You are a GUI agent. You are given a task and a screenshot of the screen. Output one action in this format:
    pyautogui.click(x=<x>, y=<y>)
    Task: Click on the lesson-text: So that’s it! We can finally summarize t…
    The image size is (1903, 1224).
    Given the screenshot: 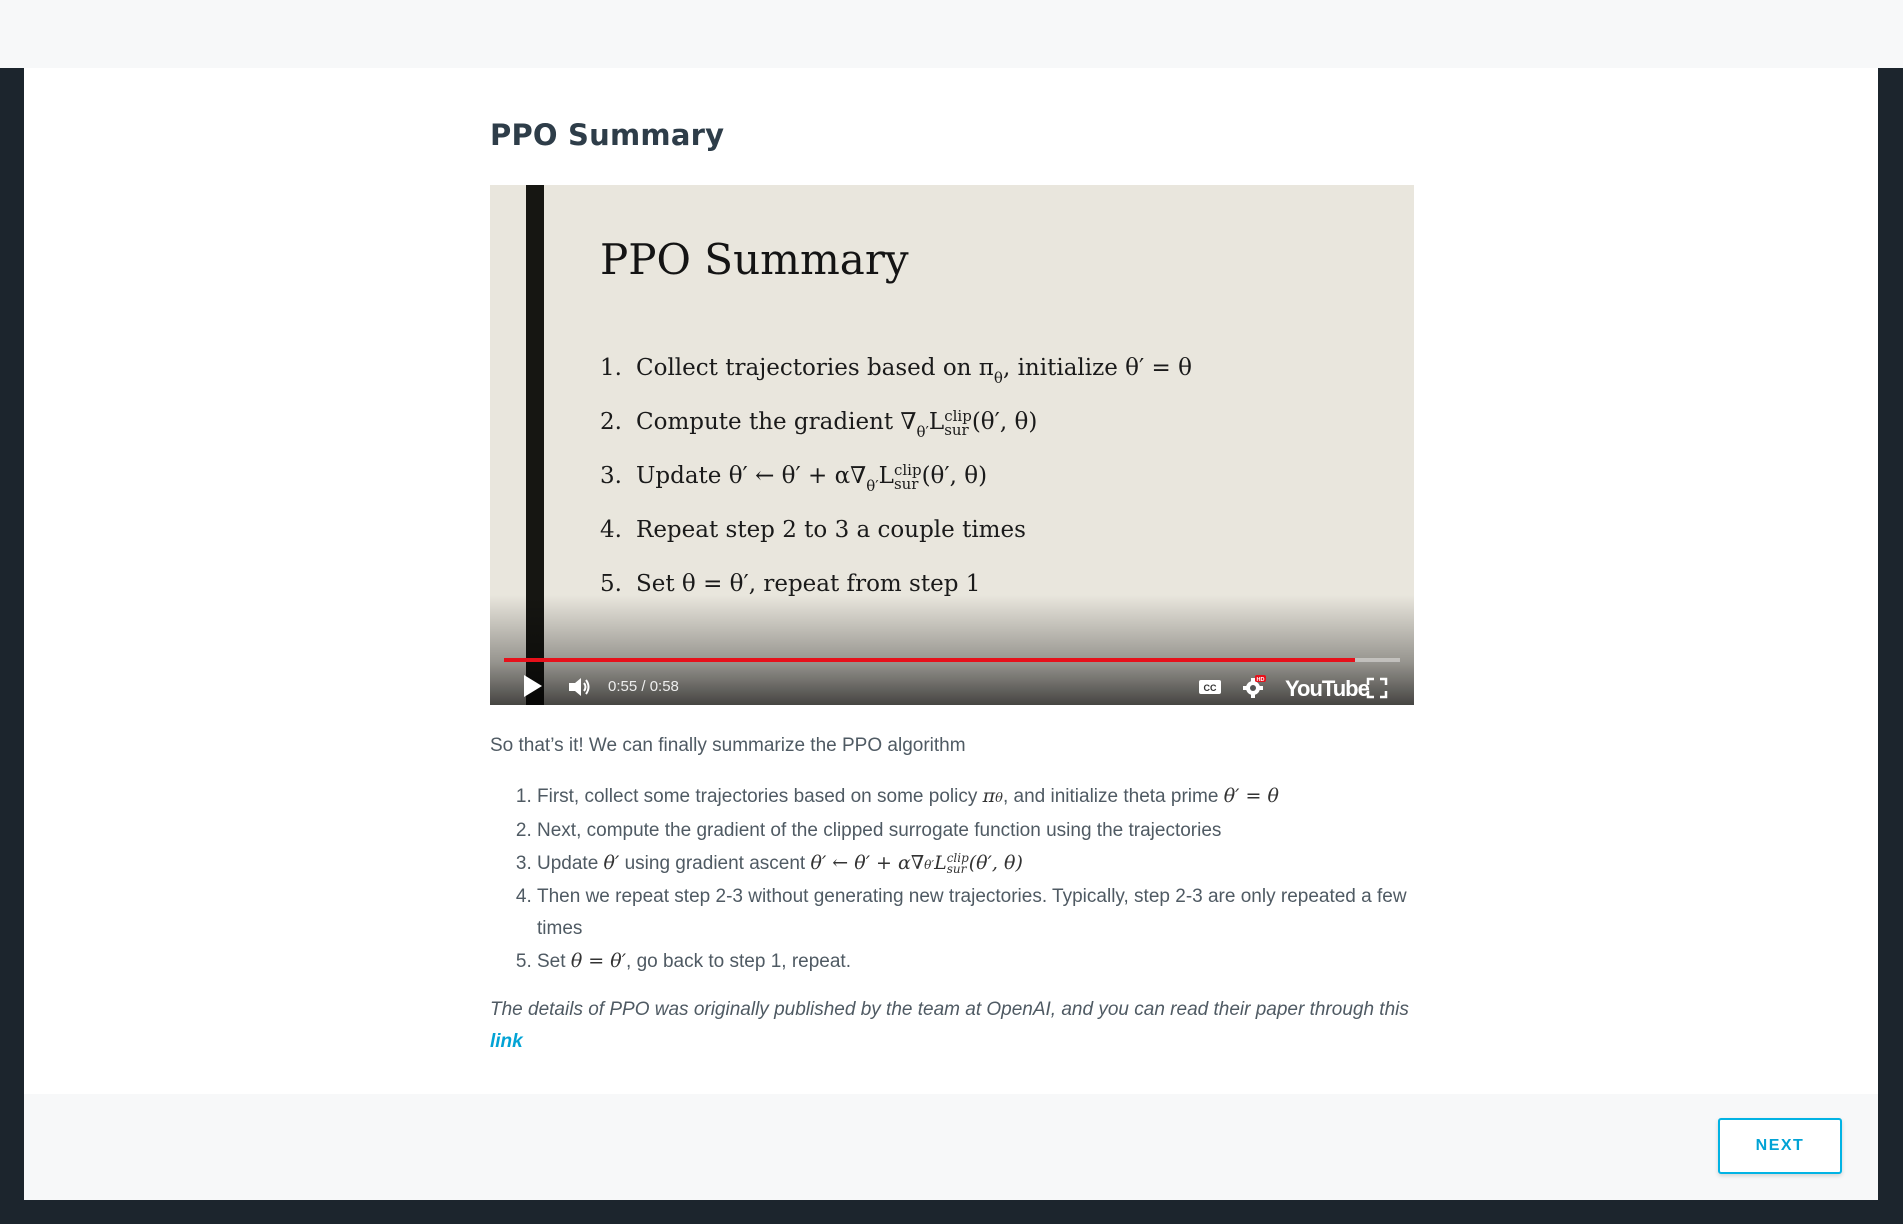 What is the action you would take?
    pyautogui.click(x=954, y=894)
    